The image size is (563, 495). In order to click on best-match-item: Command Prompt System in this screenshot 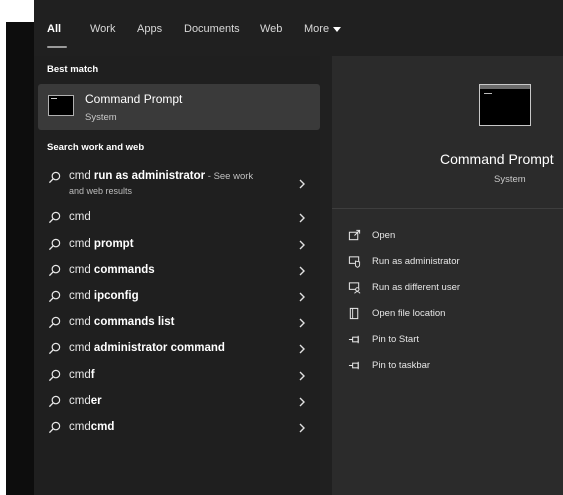, I will do `click(179, 107)`.